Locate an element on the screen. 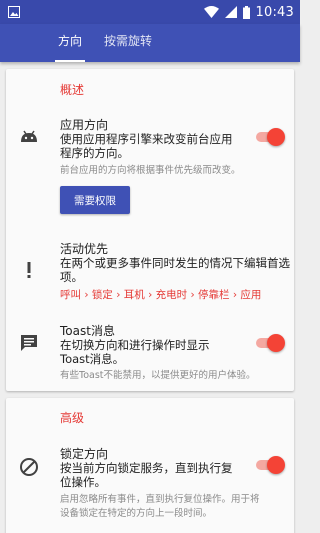  event-priority-summary-1: 在两个或更多事件同时发生的情况下编辑首选 is located at coordinates (175, 263).